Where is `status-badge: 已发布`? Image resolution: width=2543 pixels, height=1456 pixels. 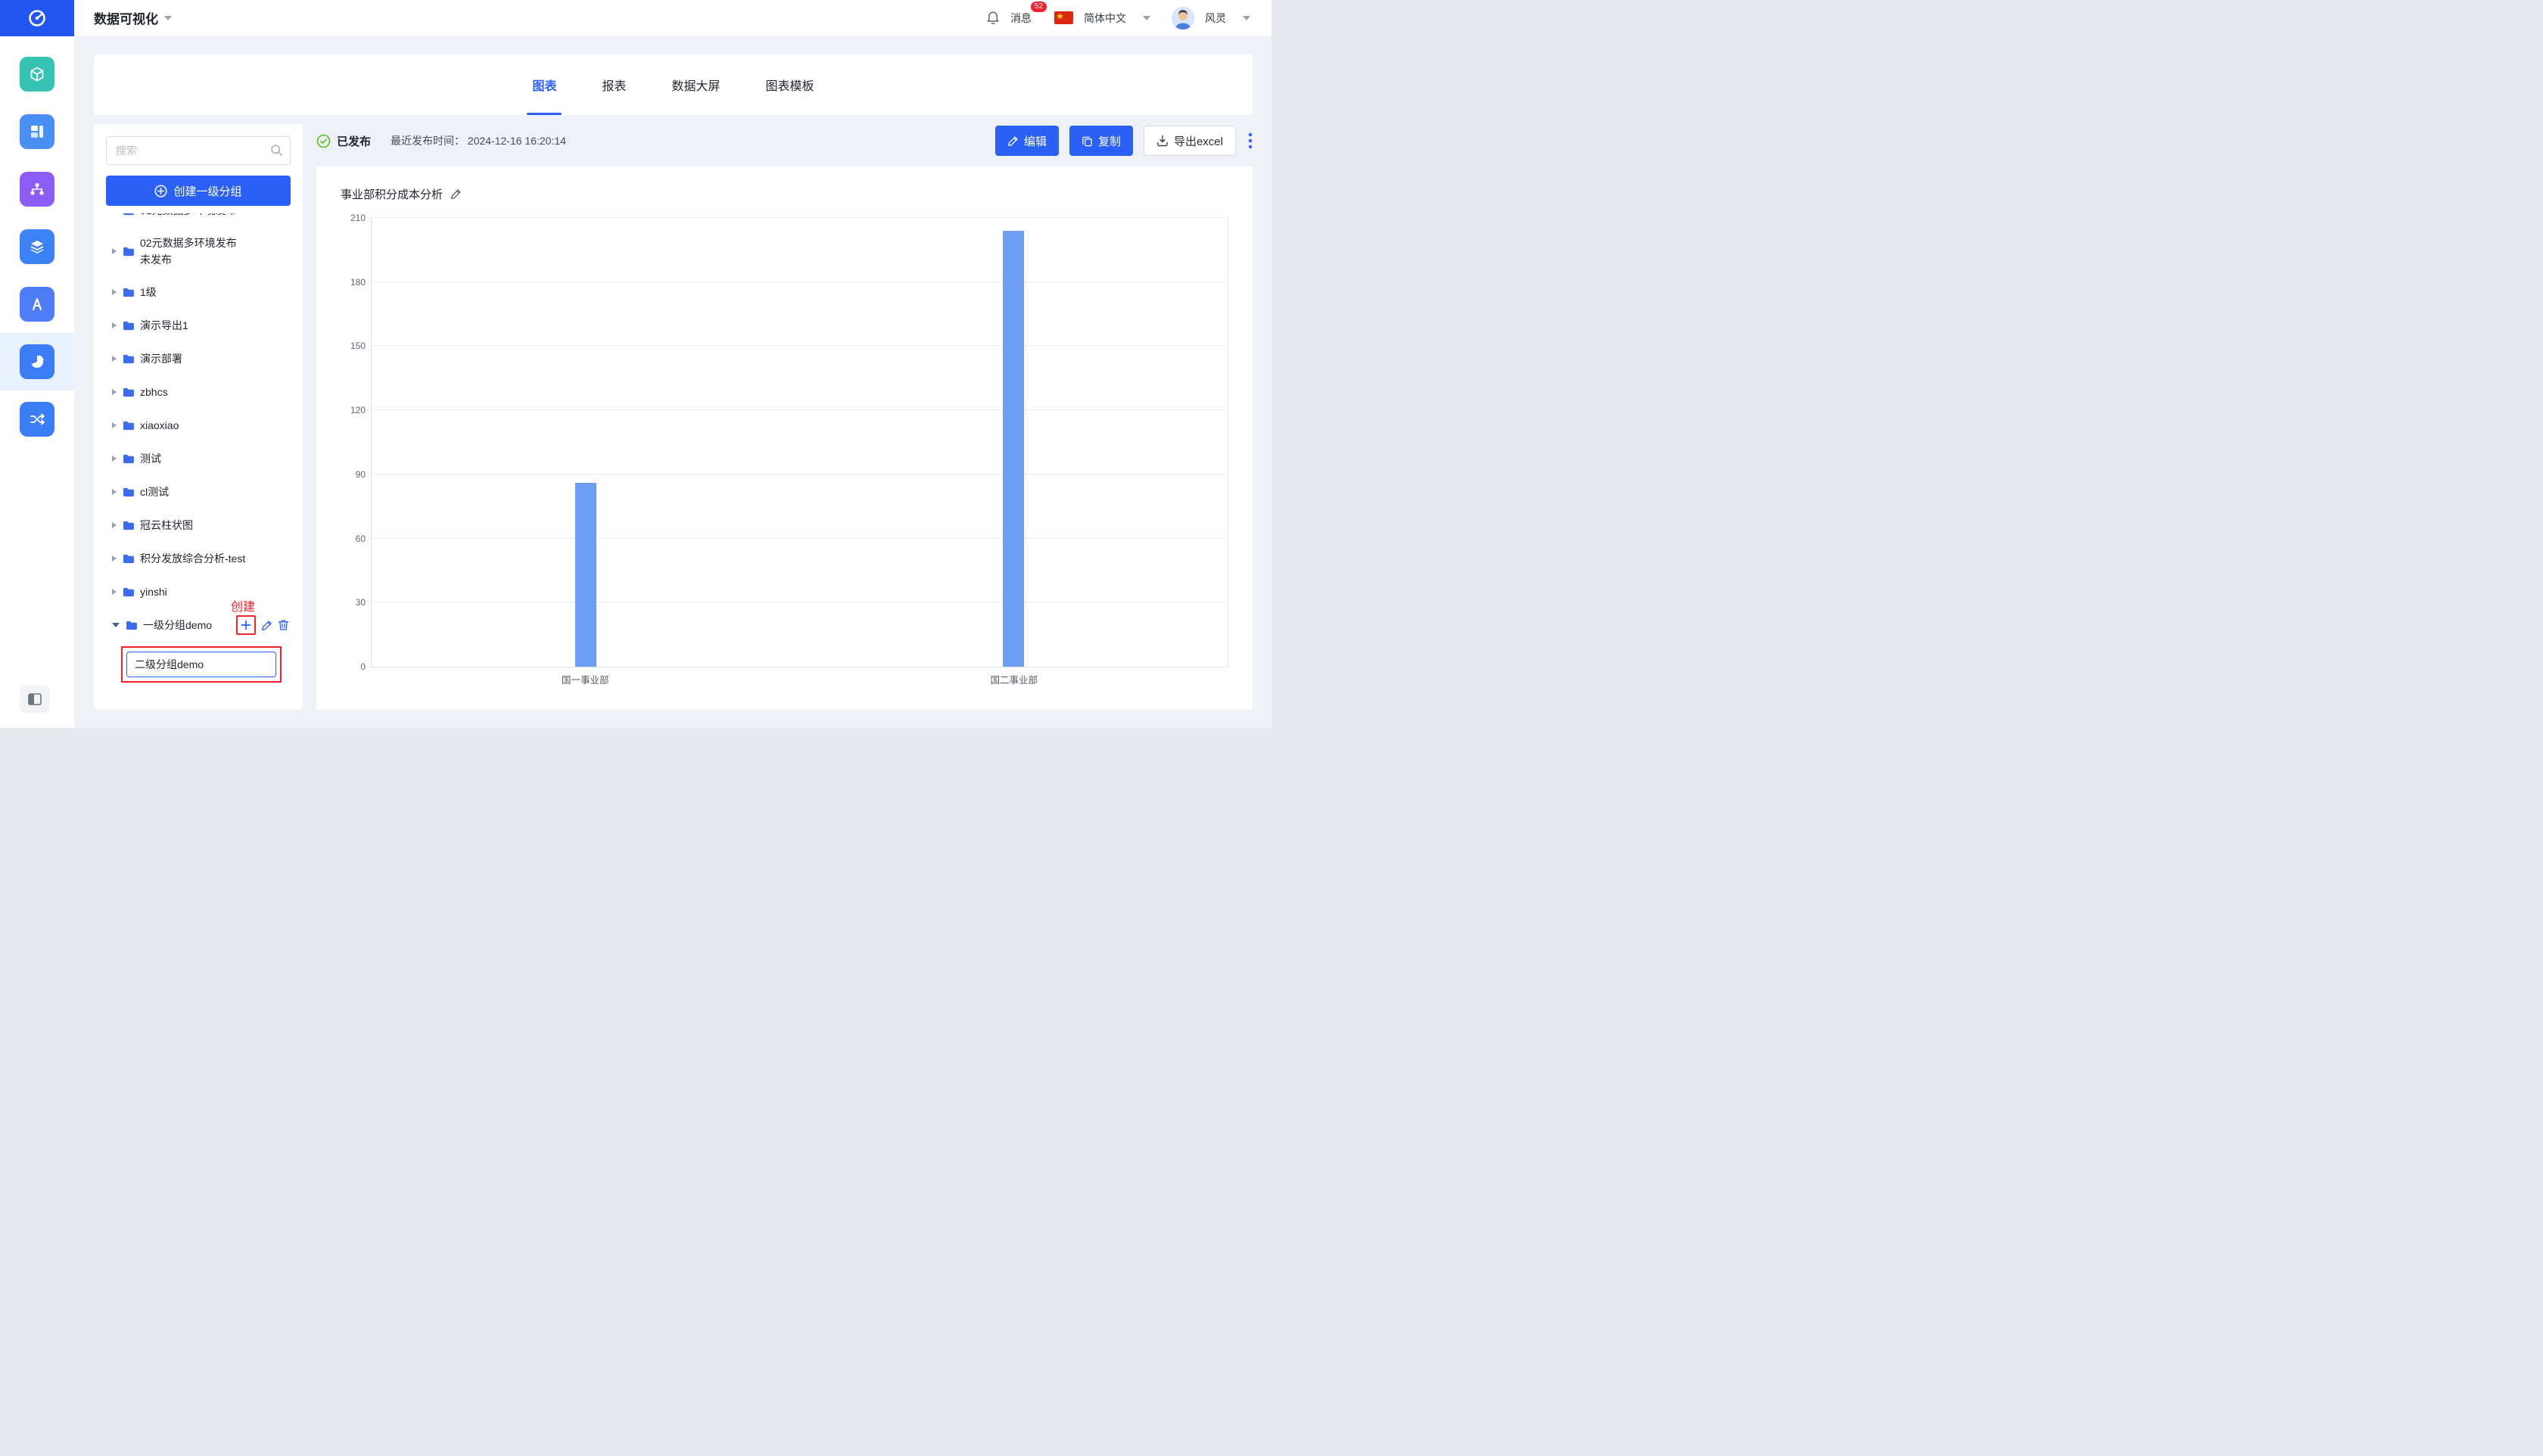 status-badge: 已发布 is located at coordinates (354, 141).